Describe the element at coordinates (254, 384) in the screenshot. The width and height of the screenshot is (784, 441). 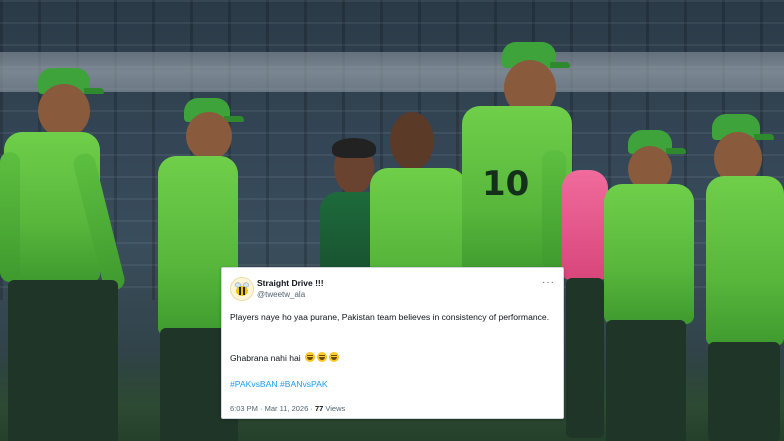
I see `hashtag-link: #PAKvsBAN` at that location.